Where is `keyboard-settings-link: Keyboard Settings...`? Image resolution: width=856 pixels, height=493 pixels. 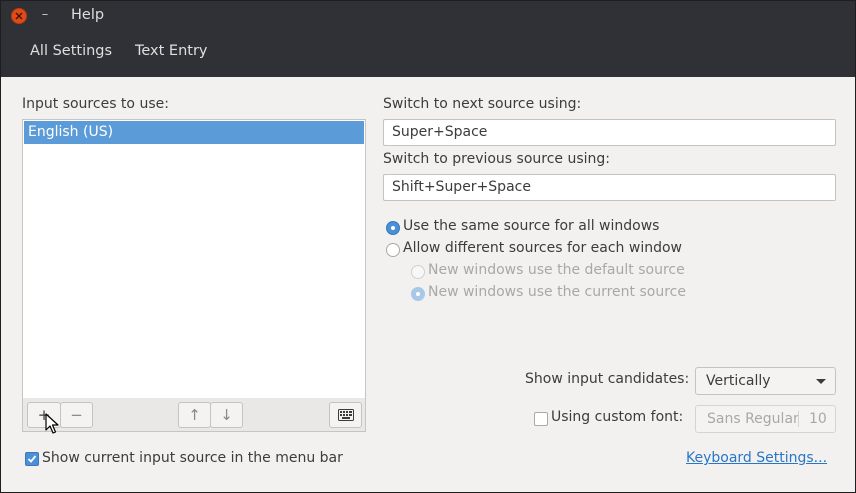 keyboard-settings-link: Keyboard Settings... is located at coordinates (756, 458).